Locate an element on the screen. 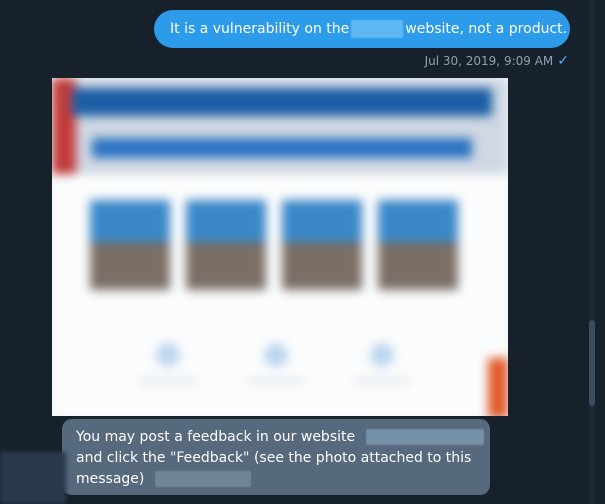 This screenshot has width=605, height=504. scrollbar-thumb is located at coordinates (592, 363).